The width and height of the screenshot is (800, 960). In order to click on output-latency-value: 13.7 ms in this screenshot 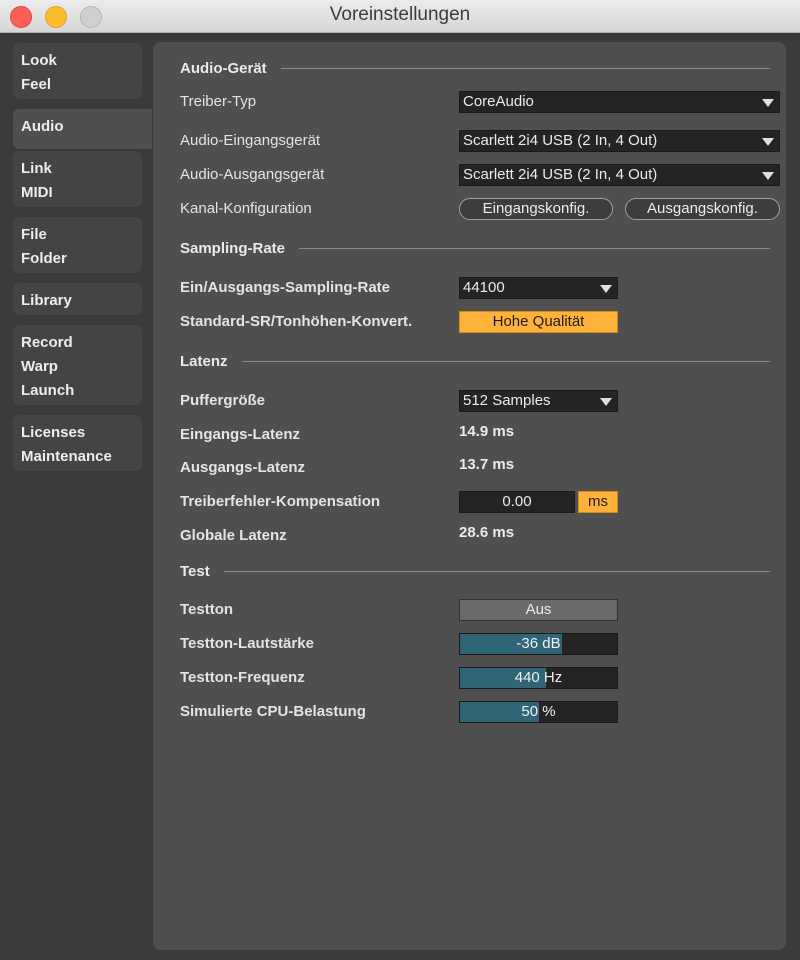, I will do `click(487, 464)`.